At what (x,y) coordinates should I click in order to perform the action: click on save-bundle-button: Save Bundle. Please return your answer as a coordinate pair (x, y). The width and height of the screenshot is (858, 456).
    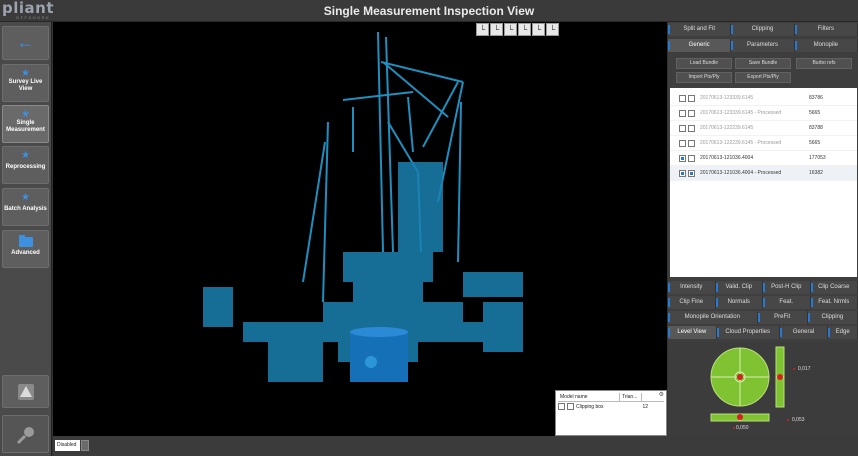
    Looking at the image, I should click on (763, 63).